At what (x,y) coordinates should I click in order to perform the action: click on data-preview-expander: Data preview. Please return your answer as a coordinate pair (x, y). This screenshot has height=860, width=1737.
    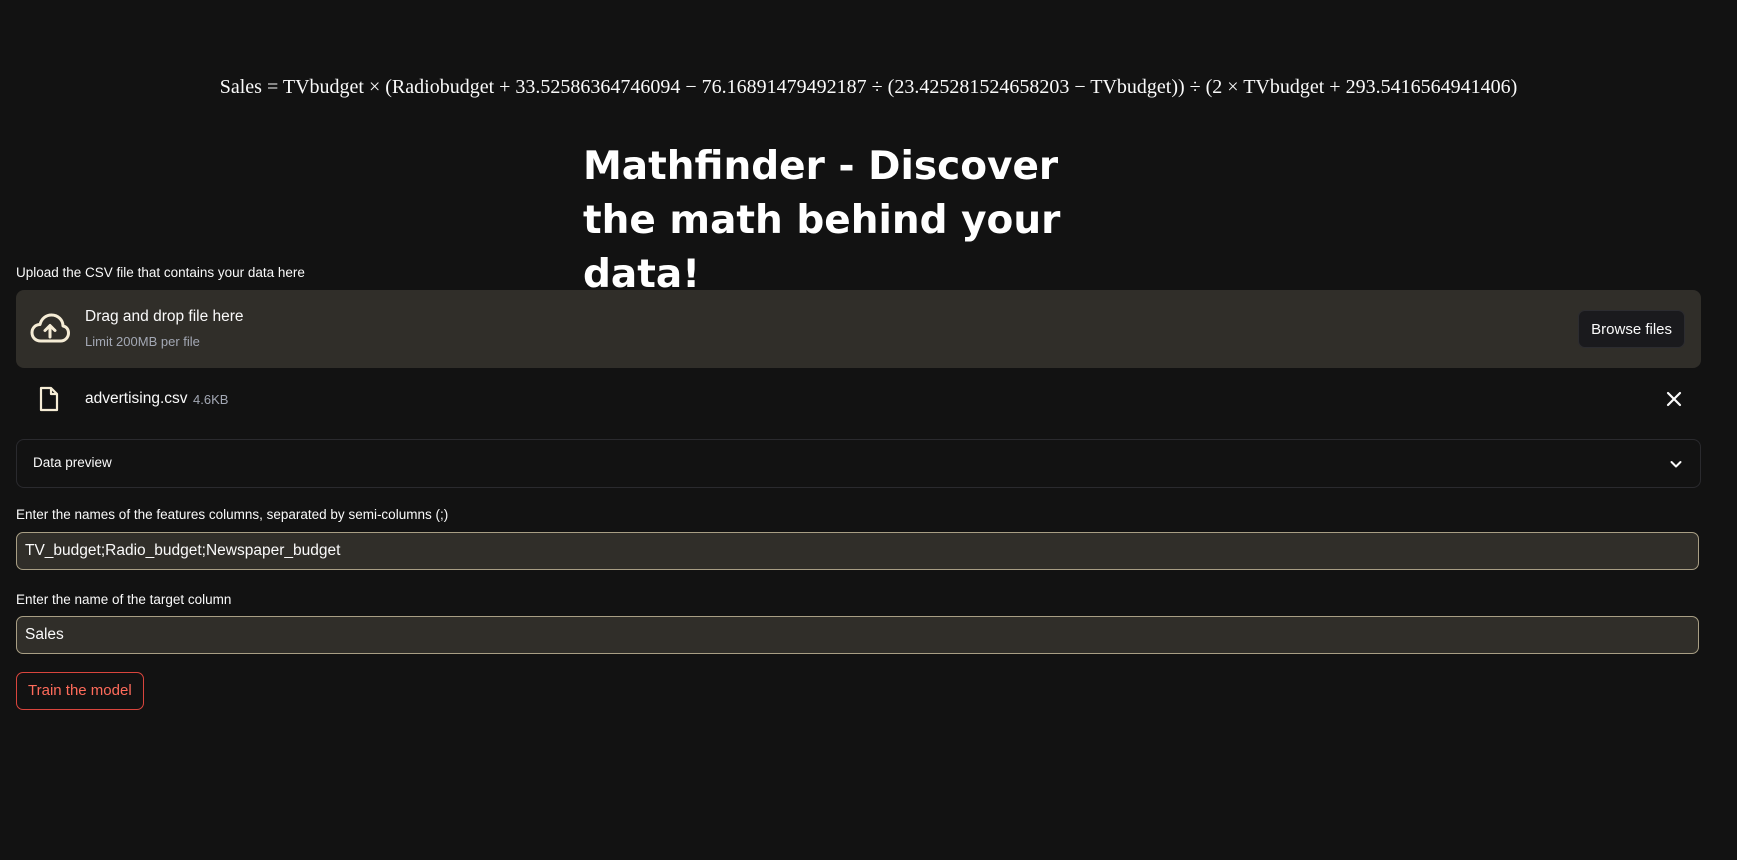
    Looking at the image, I should click on (858, 463).